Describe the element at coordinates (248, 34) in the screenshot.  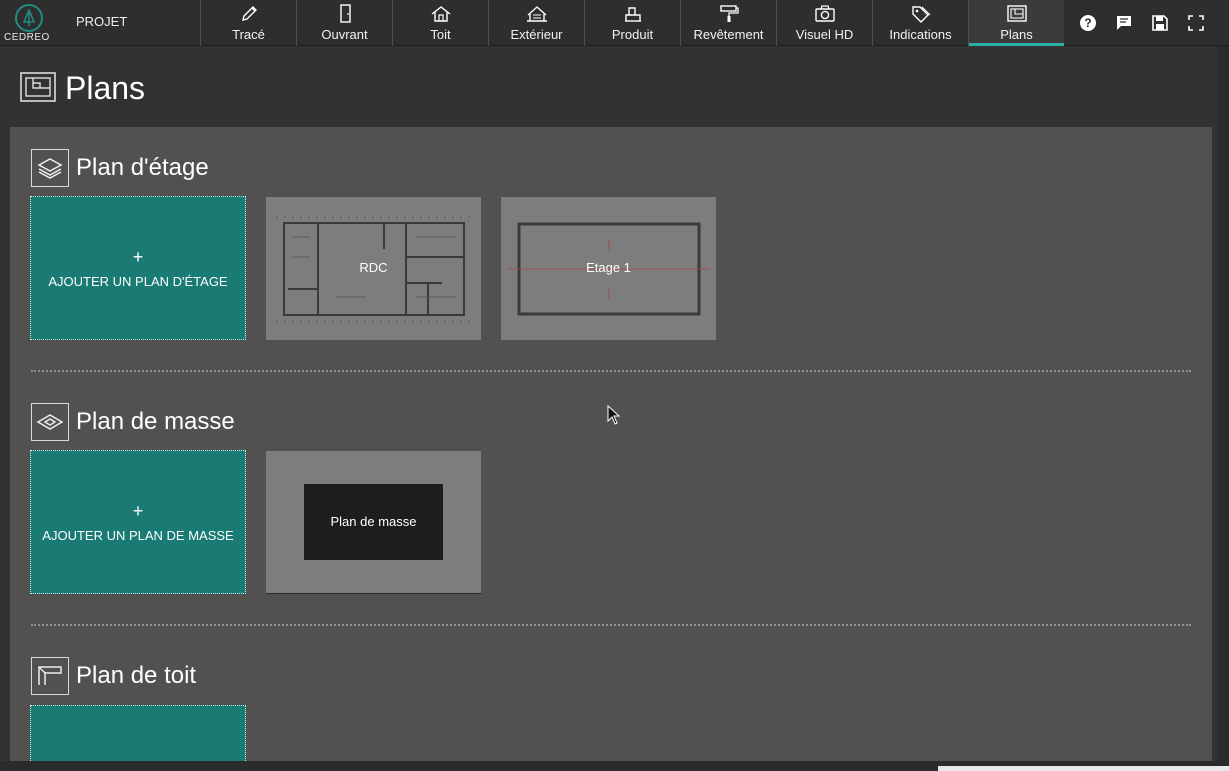
I see `nav-label: Tracé` at that location.